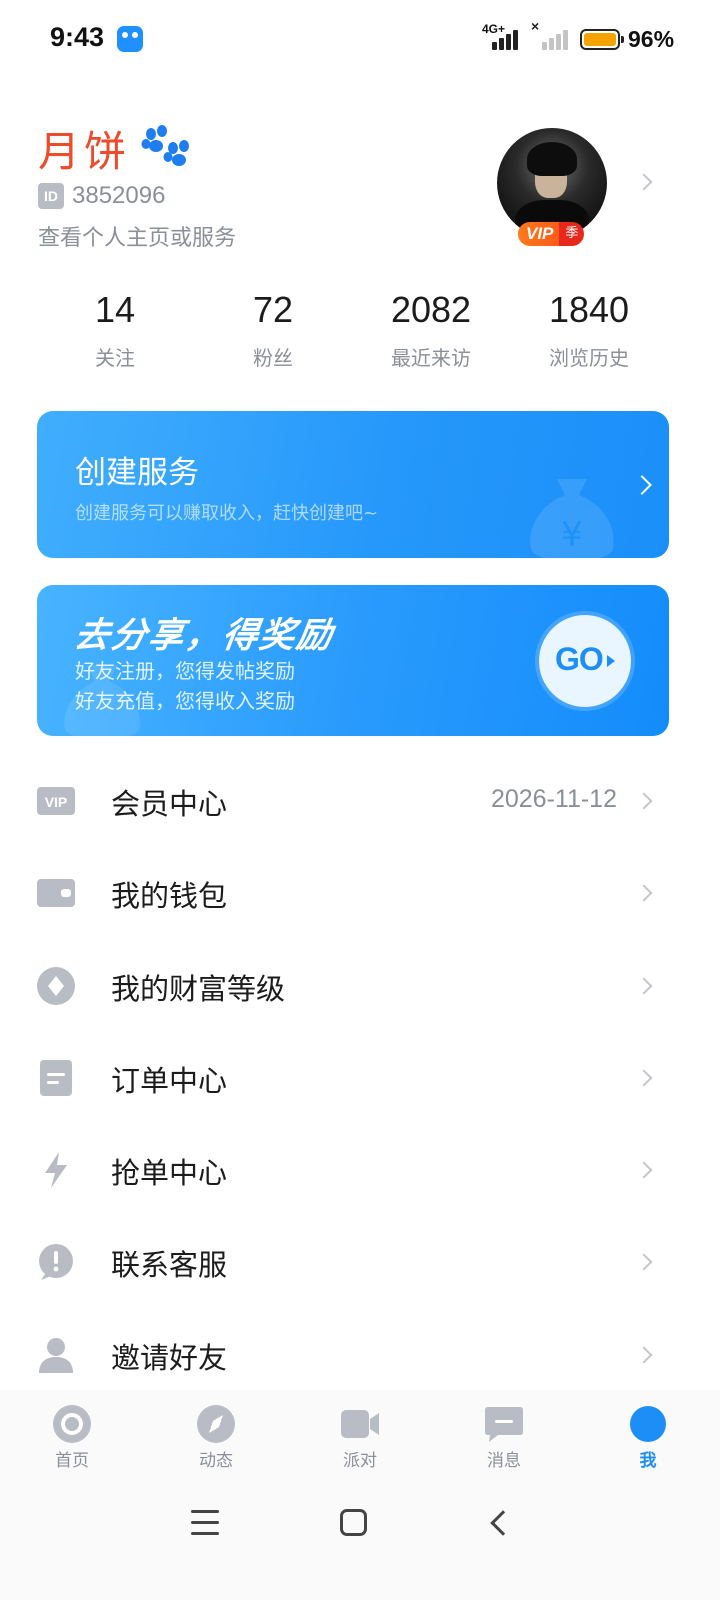 This screenshot has height=1600, width=720. Describe the element at coordinates (72, 1424) in the screenshot. I see `home-icon` at that location.